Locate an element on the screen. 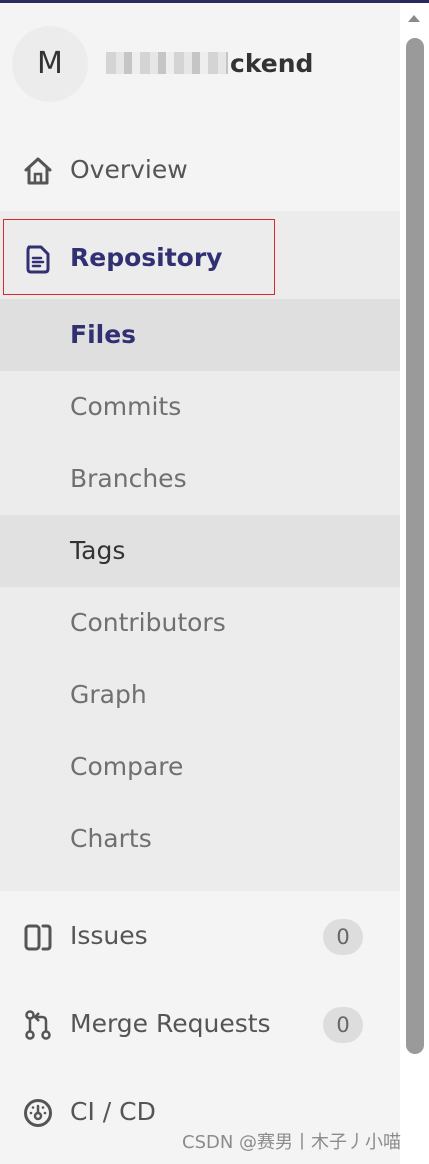 This screenshot has height=1164, width=429. sub-item-label: Files is located at coordinates (103, 334).